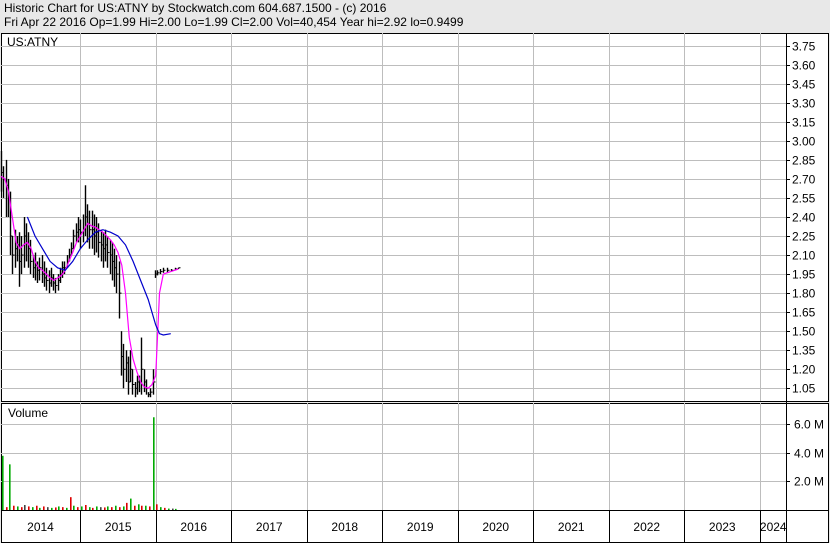 Image resolution: width=830 pixels, height=543 pixels. I want to click on year-label: 2024, so click(773, 527).